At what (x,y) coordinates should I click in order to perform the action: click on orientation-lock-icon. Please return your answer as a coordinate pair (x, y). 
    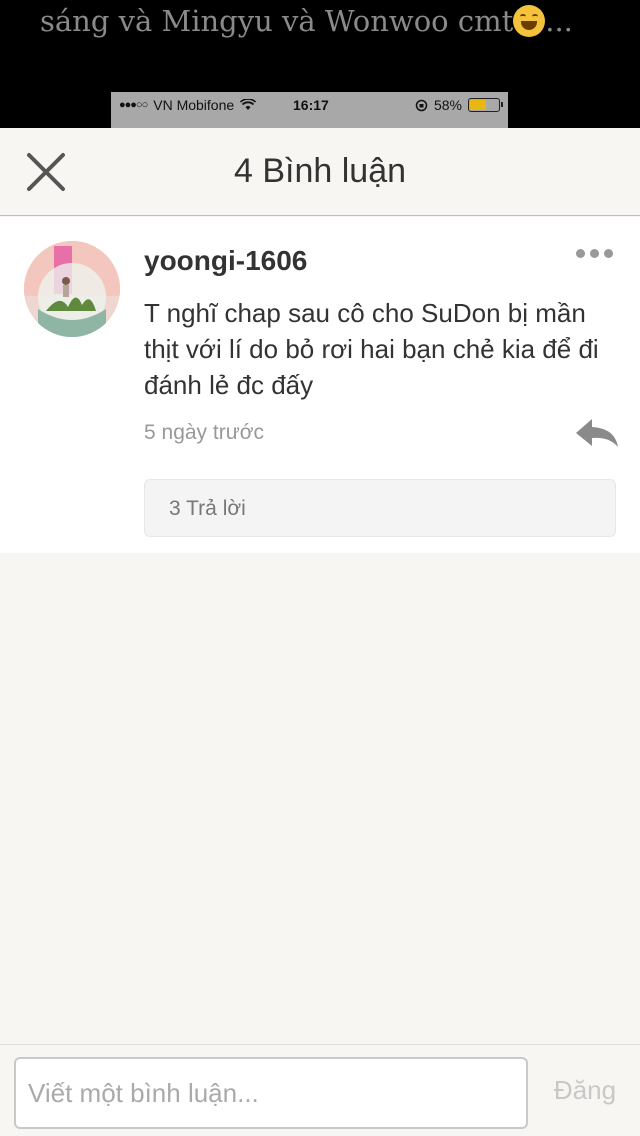
    Looking at the image, I should click on (421, 105).